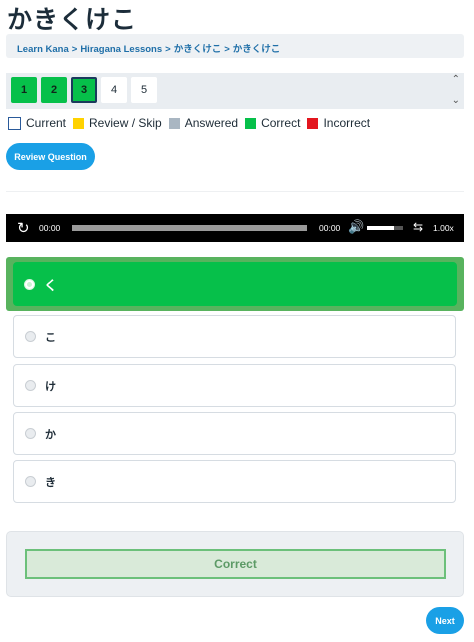  I want to click on replay-icon: ↻, so click(23, 228).